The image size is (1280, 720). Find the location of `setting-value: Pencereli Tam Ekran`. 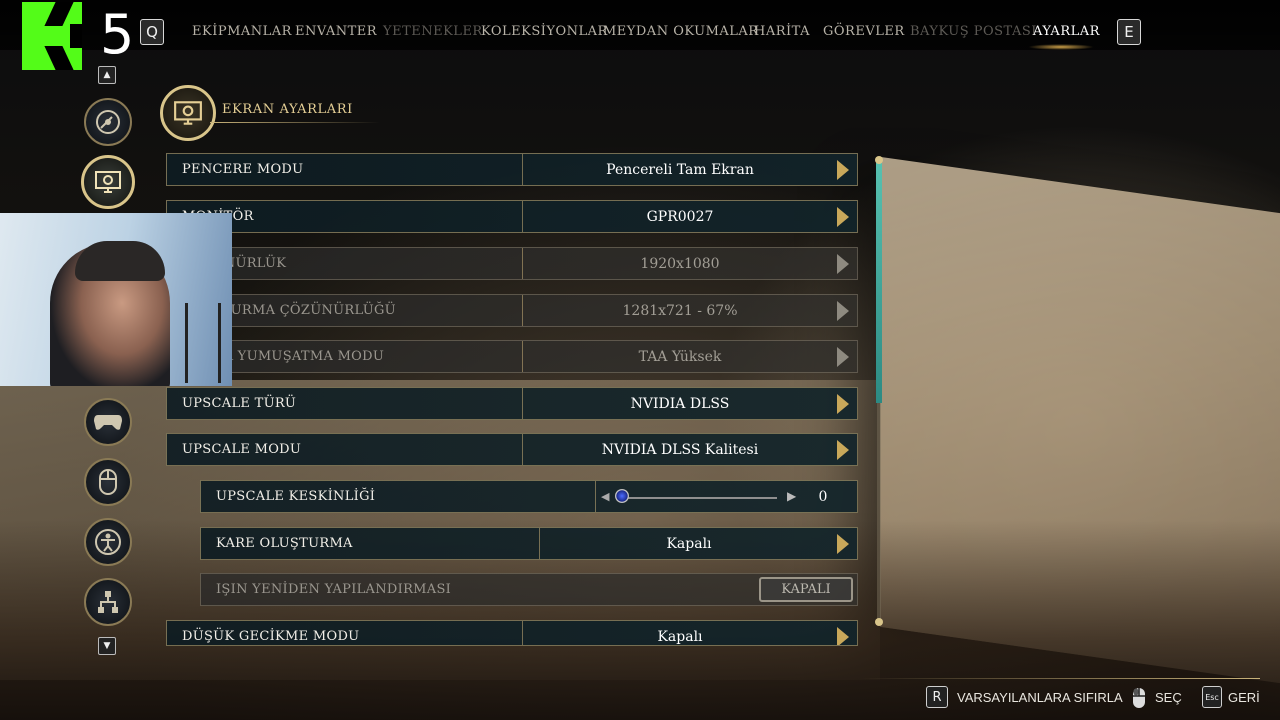

setting-value: Pencereli Tam Ekran is located at coordinates (680, 170).